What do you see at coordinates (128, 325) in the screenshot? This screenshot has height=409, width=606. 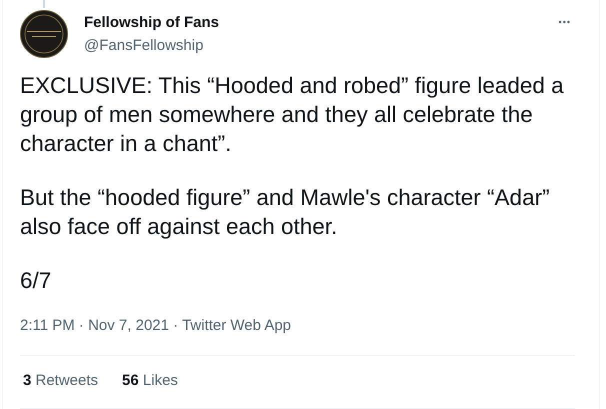 I see `tweet-date: Nov 7, 2021` at bounding box center [128, 325].